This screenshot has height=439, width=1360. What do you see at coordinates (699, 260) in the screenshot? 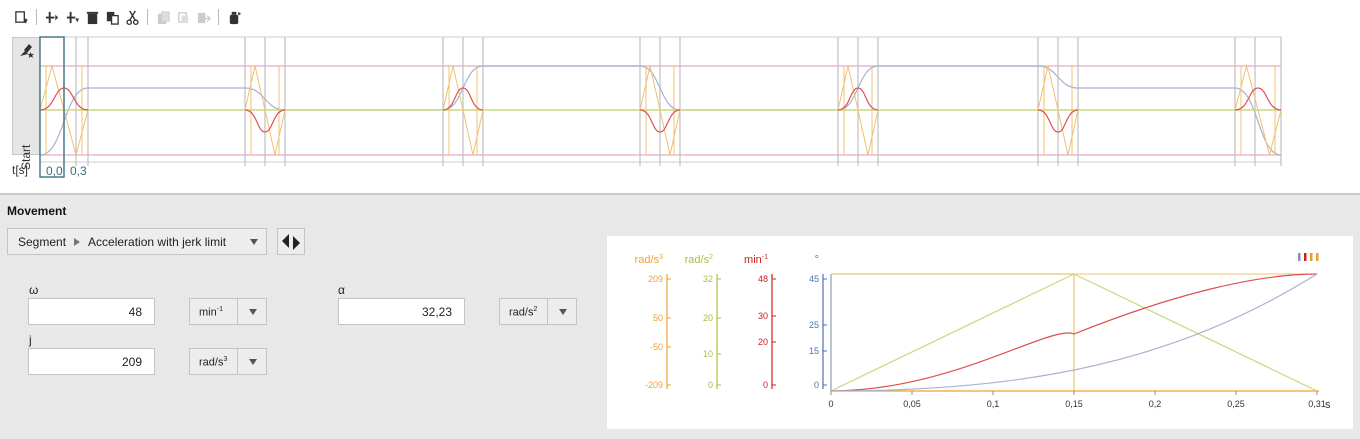
I see `y-axis-unit-1: rad/s2` at bounding box center [699, 260].